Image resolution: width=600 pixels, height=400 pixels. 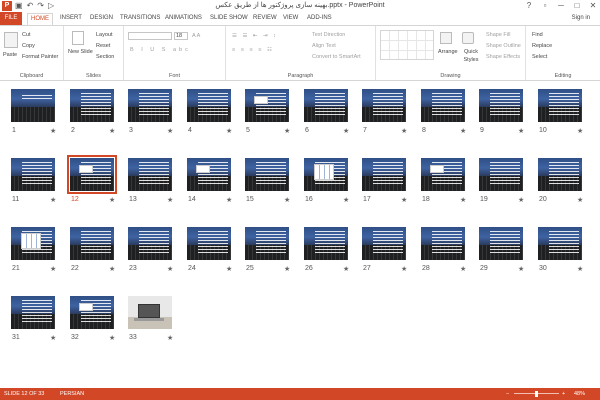 I want to click on close-icon: ✕, so click(x=593, y=6).